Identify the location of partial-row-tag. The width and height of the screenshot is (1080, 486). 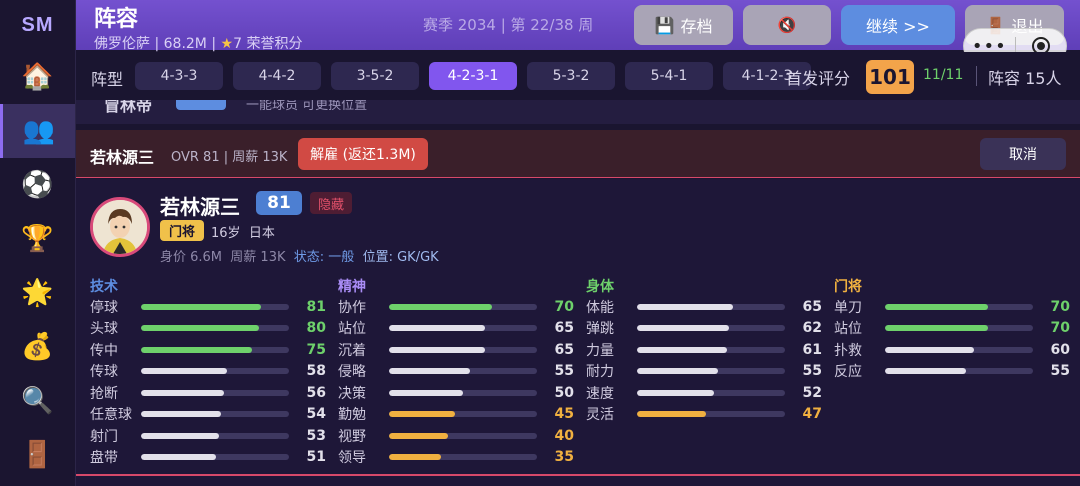
(201, 105).